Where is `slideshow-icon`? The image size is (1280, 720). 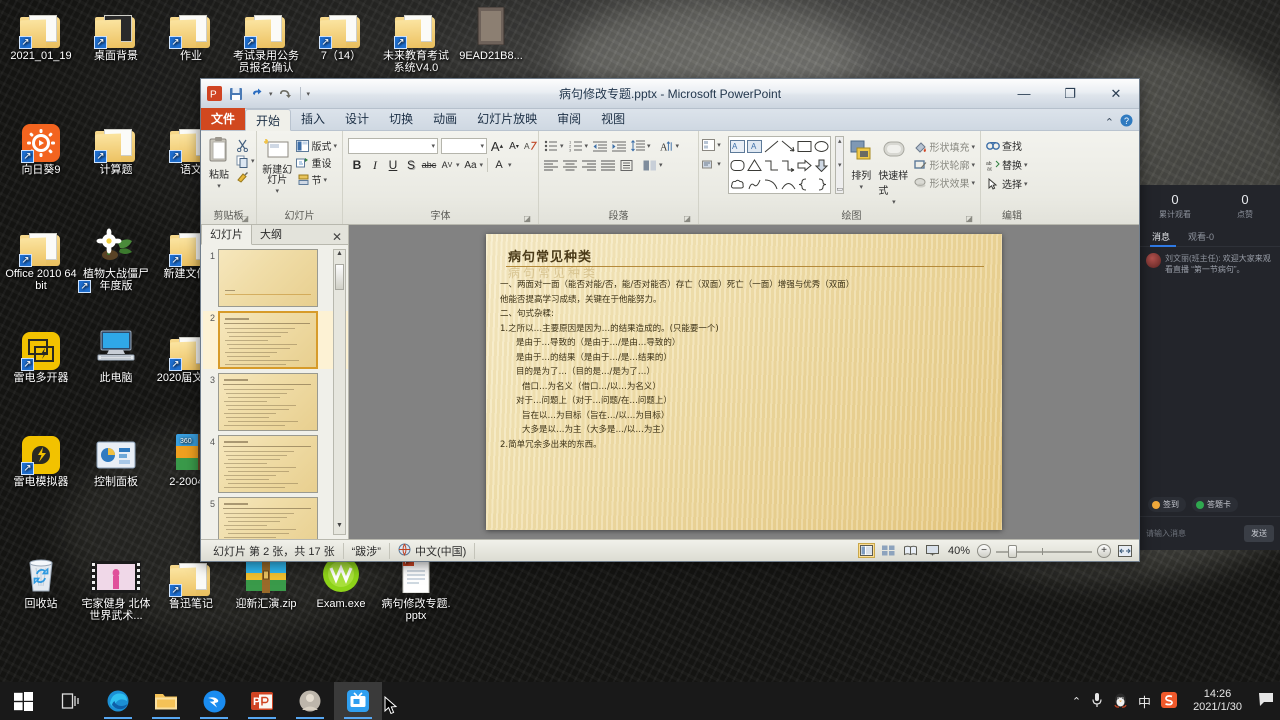
slideshow-icon is located at coordinates (932, 550).